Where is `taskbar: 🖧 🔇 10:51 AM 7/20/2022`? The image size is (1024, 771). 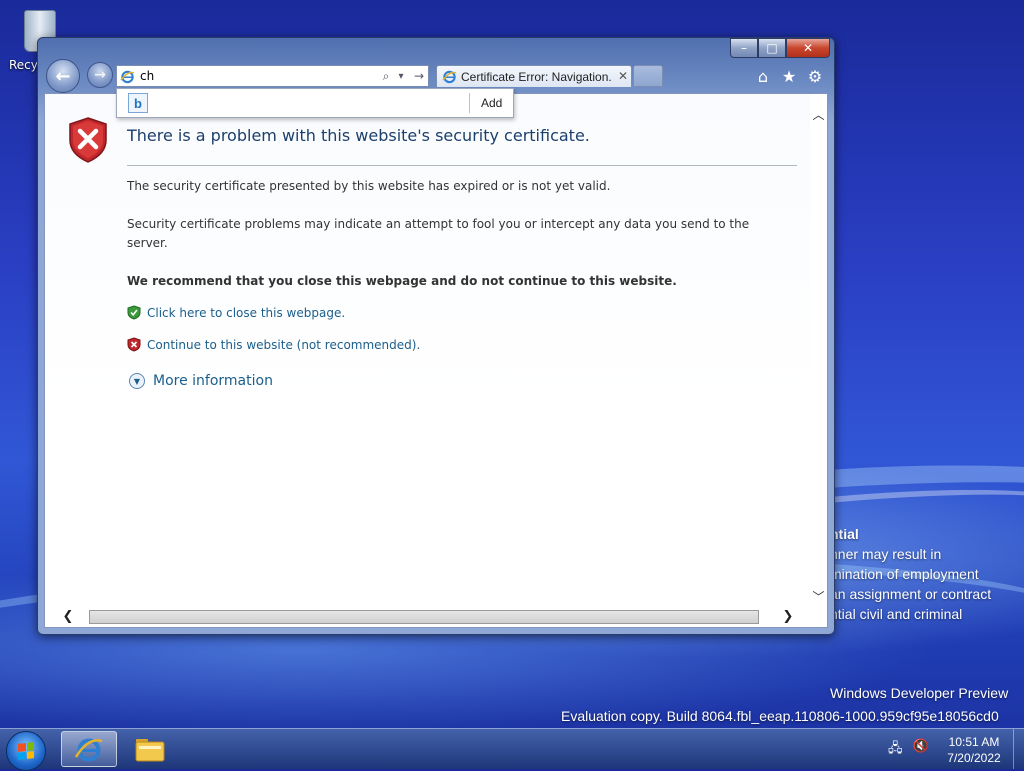
taskbar: 🖧 🔇 10:51 AM 7/20/2022 is located at coordinates (512, 749).